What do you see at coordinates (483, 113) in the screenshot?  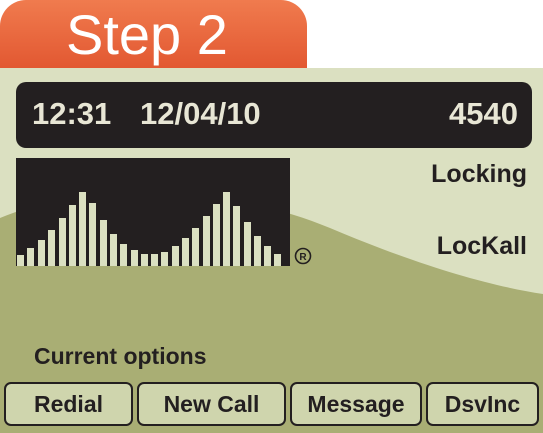 I see `status-extension: 4540` at bounding box center [483, 113].